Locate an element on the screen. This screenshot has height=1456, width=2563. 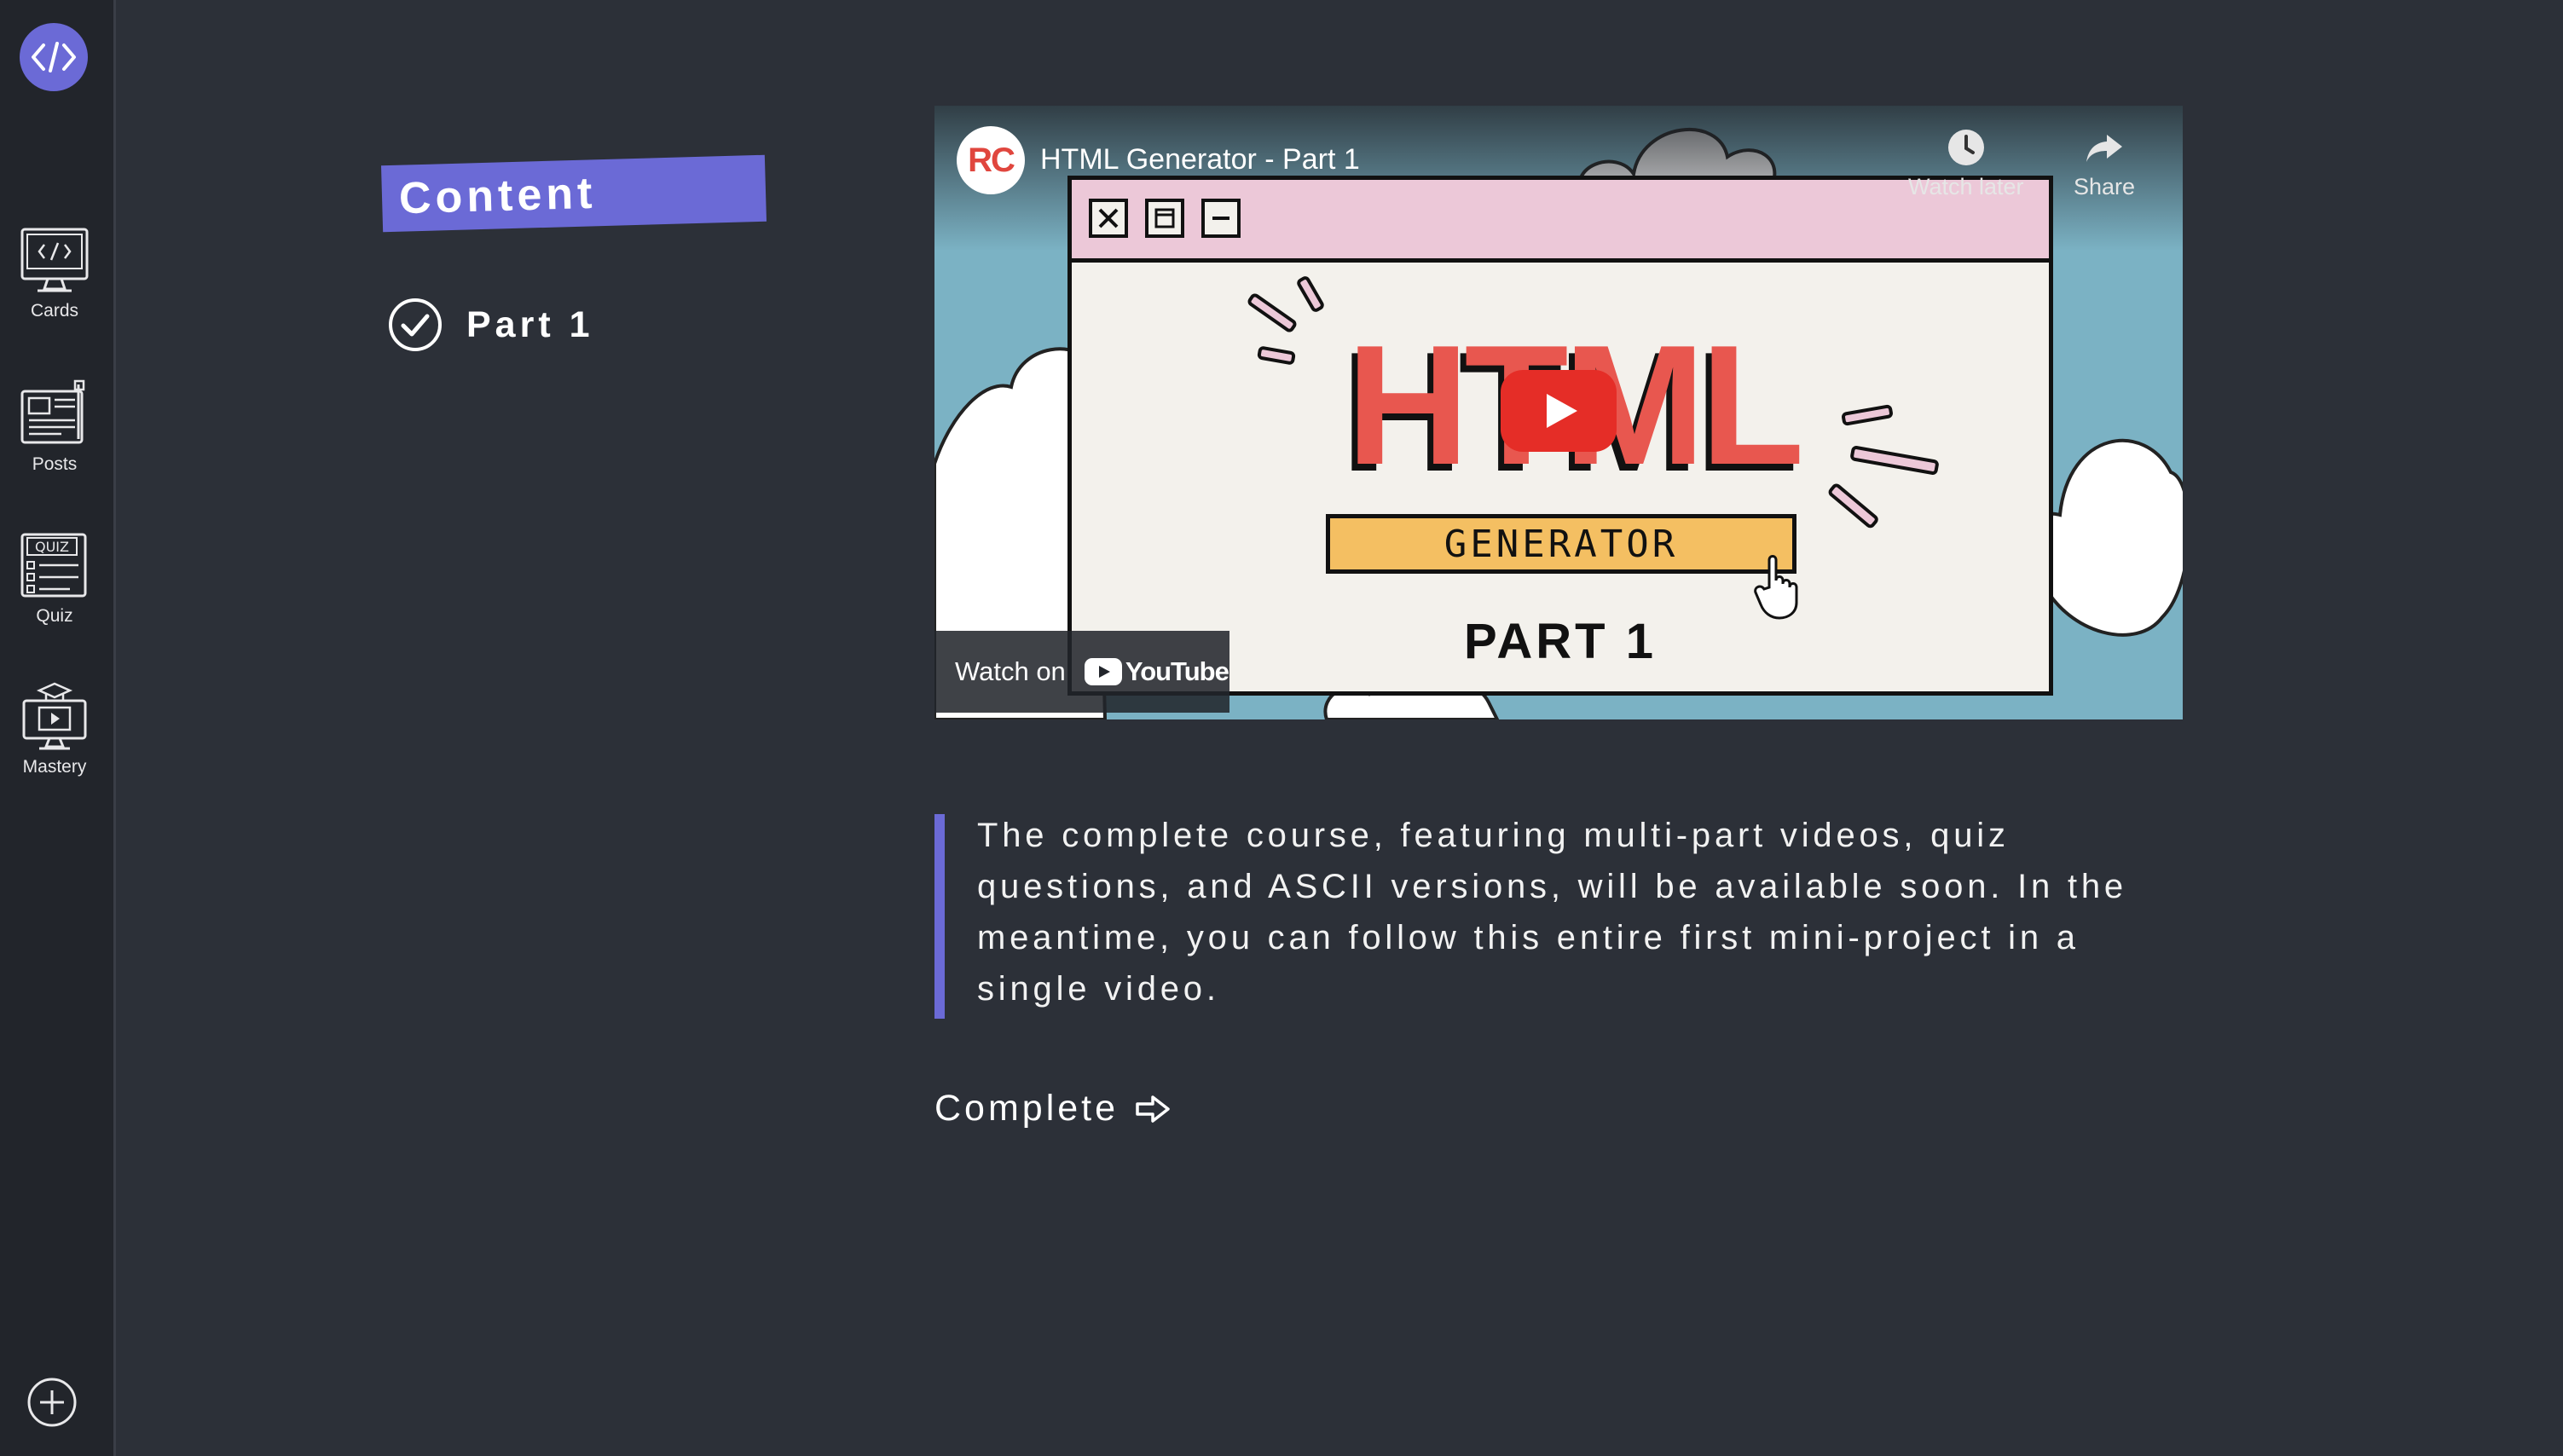
plus-circle-icon is located at coordinates (52, 1402).